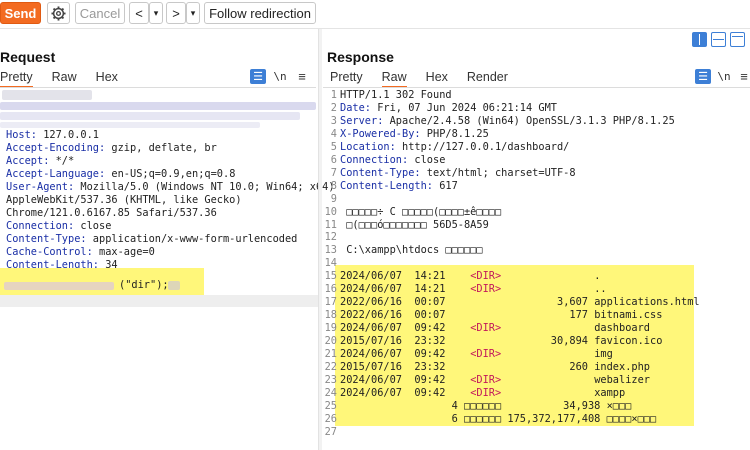  I want to click on response-tab-hex: Hex, so click(437, 79).